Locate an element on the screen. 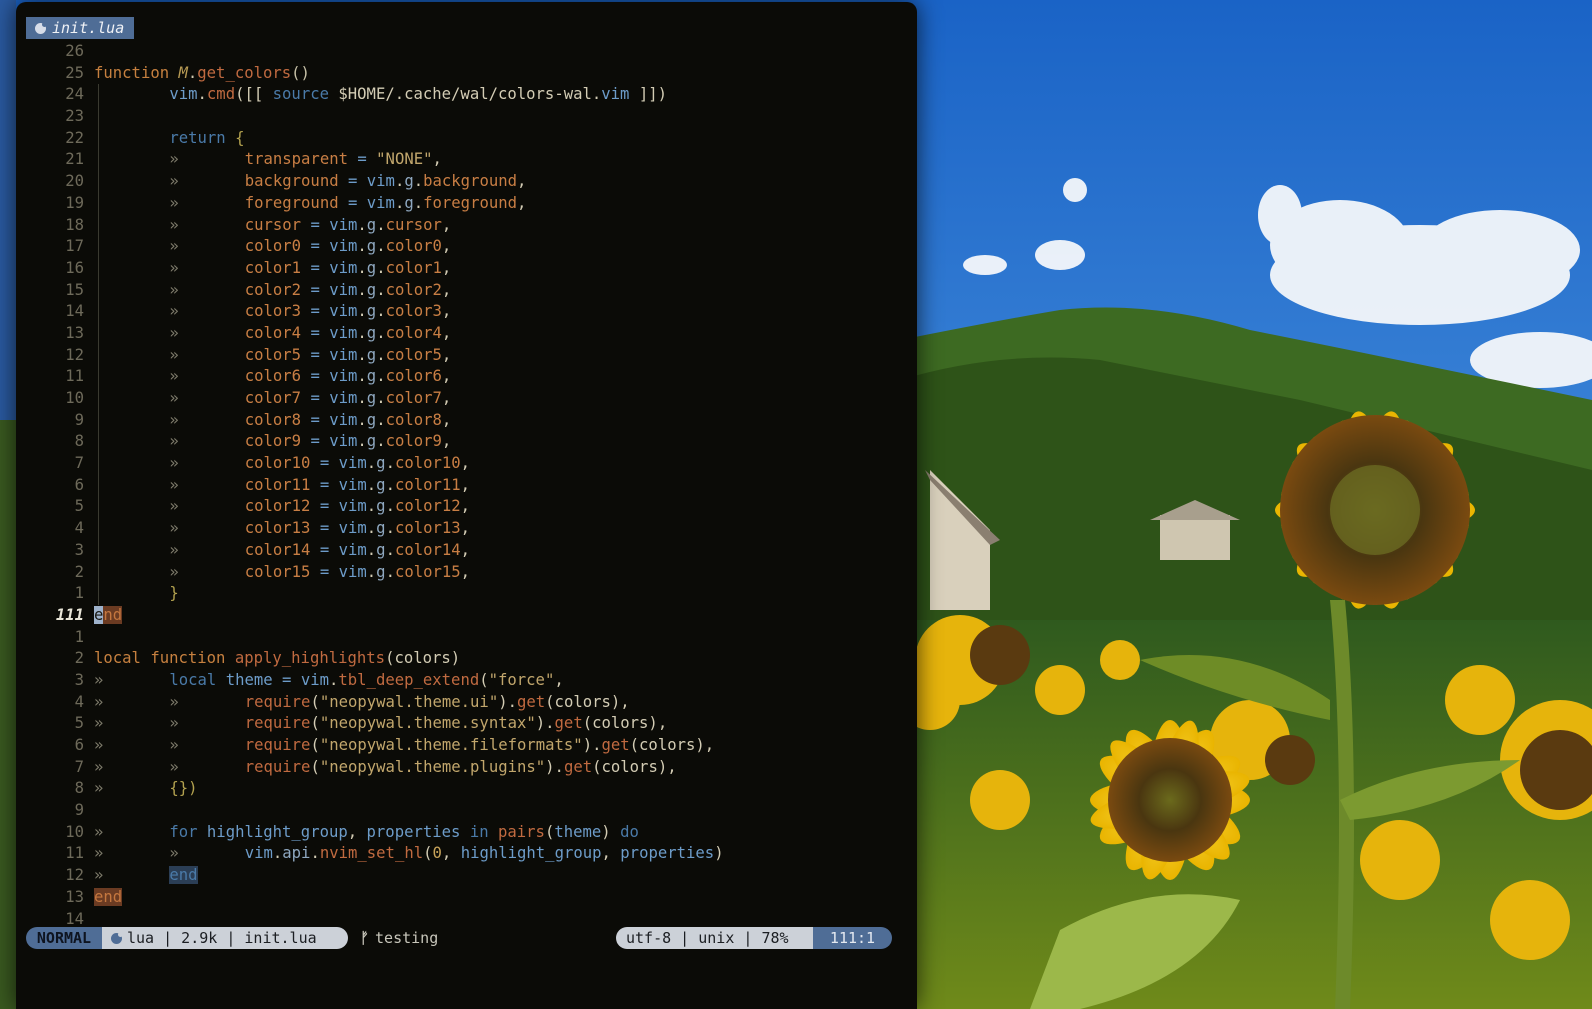  code-text: color9 = vim.g.color9, is located at coordinates (348, 441).